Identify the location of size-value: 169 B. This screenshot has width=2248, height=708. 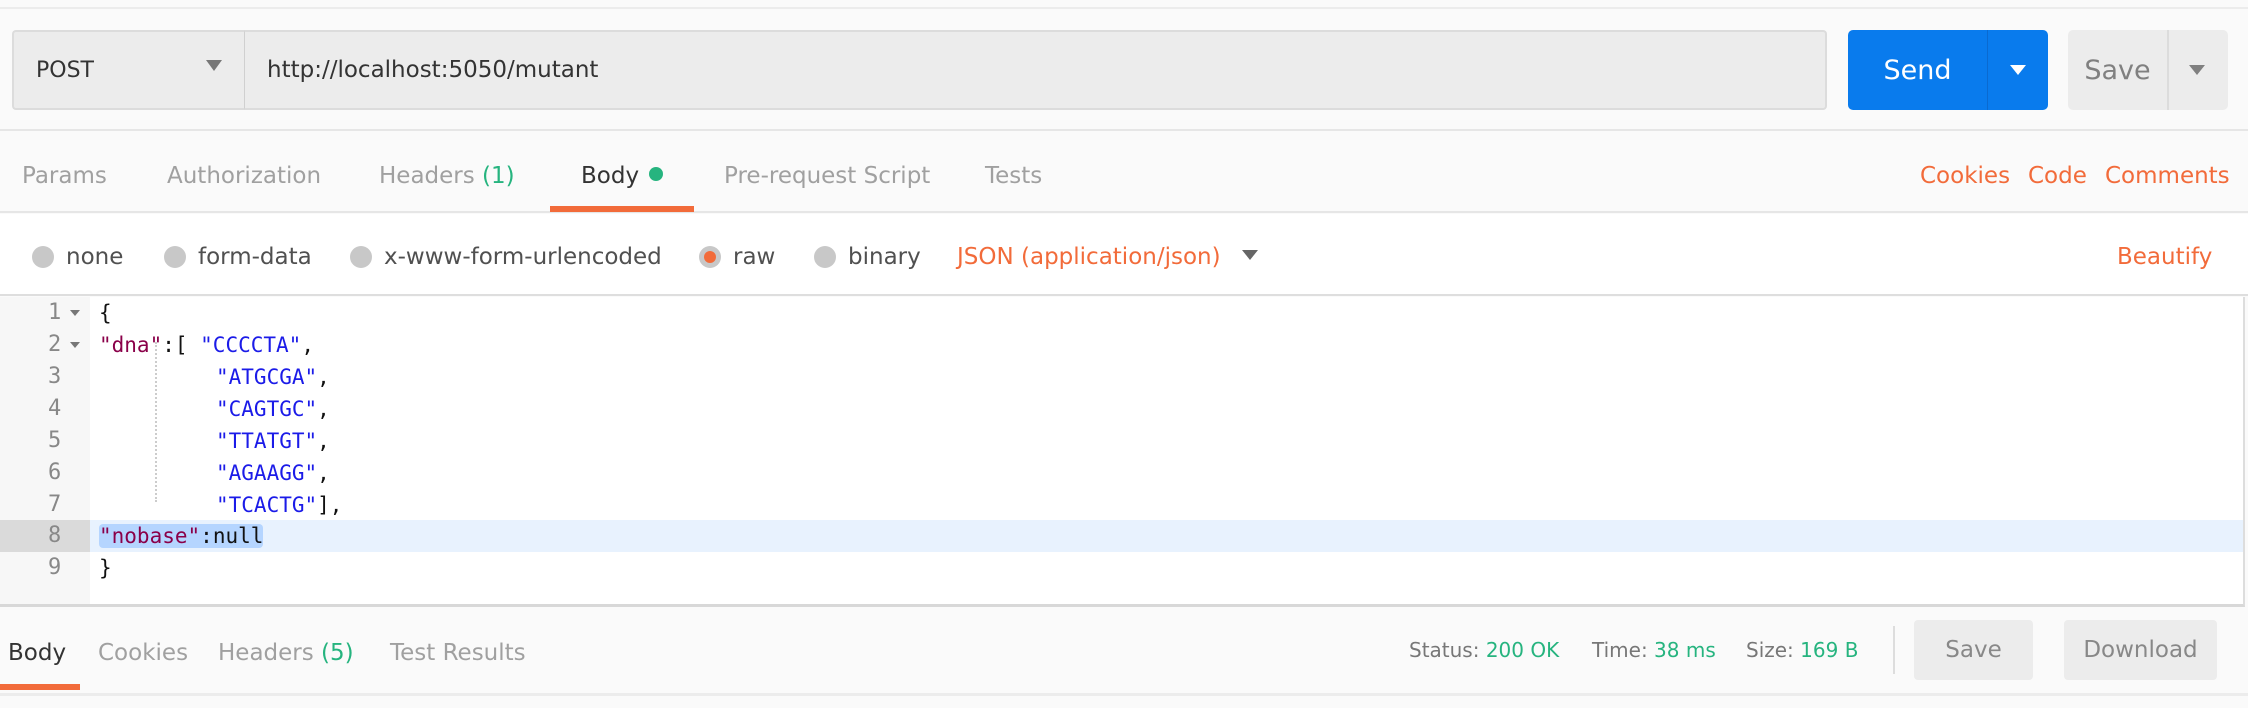
(1829, 650).